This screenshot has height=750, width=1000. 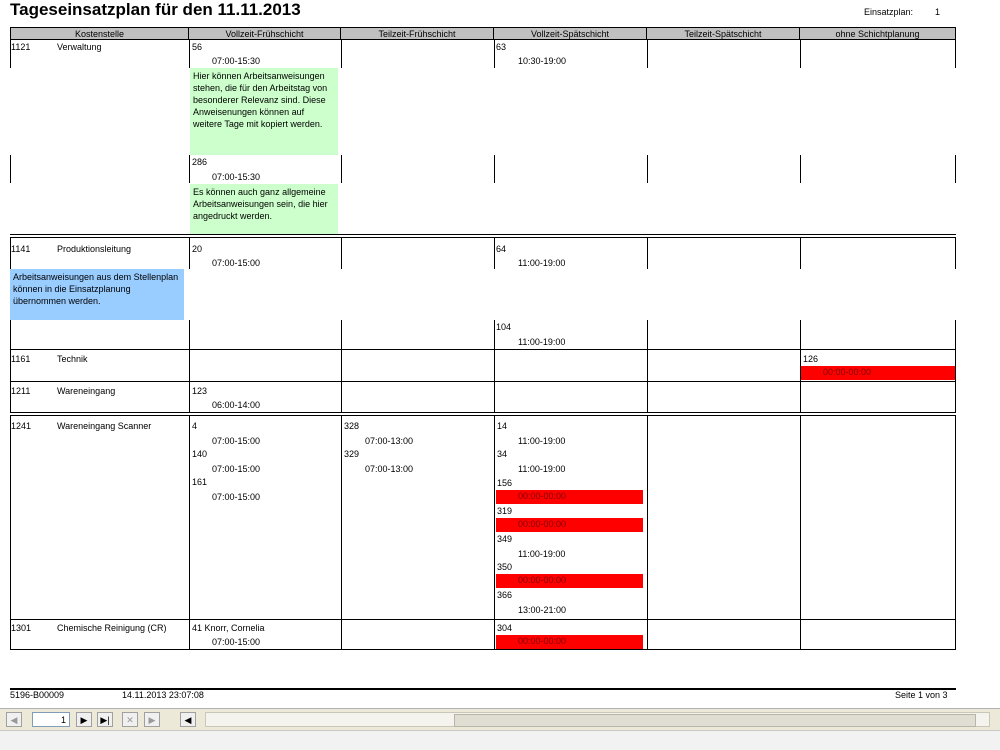 What do you see at coordinates (99, 33) in the screenshot?
I see `column-header-kostenstelle: Kostenstelle` at bounding box center [99, 33].